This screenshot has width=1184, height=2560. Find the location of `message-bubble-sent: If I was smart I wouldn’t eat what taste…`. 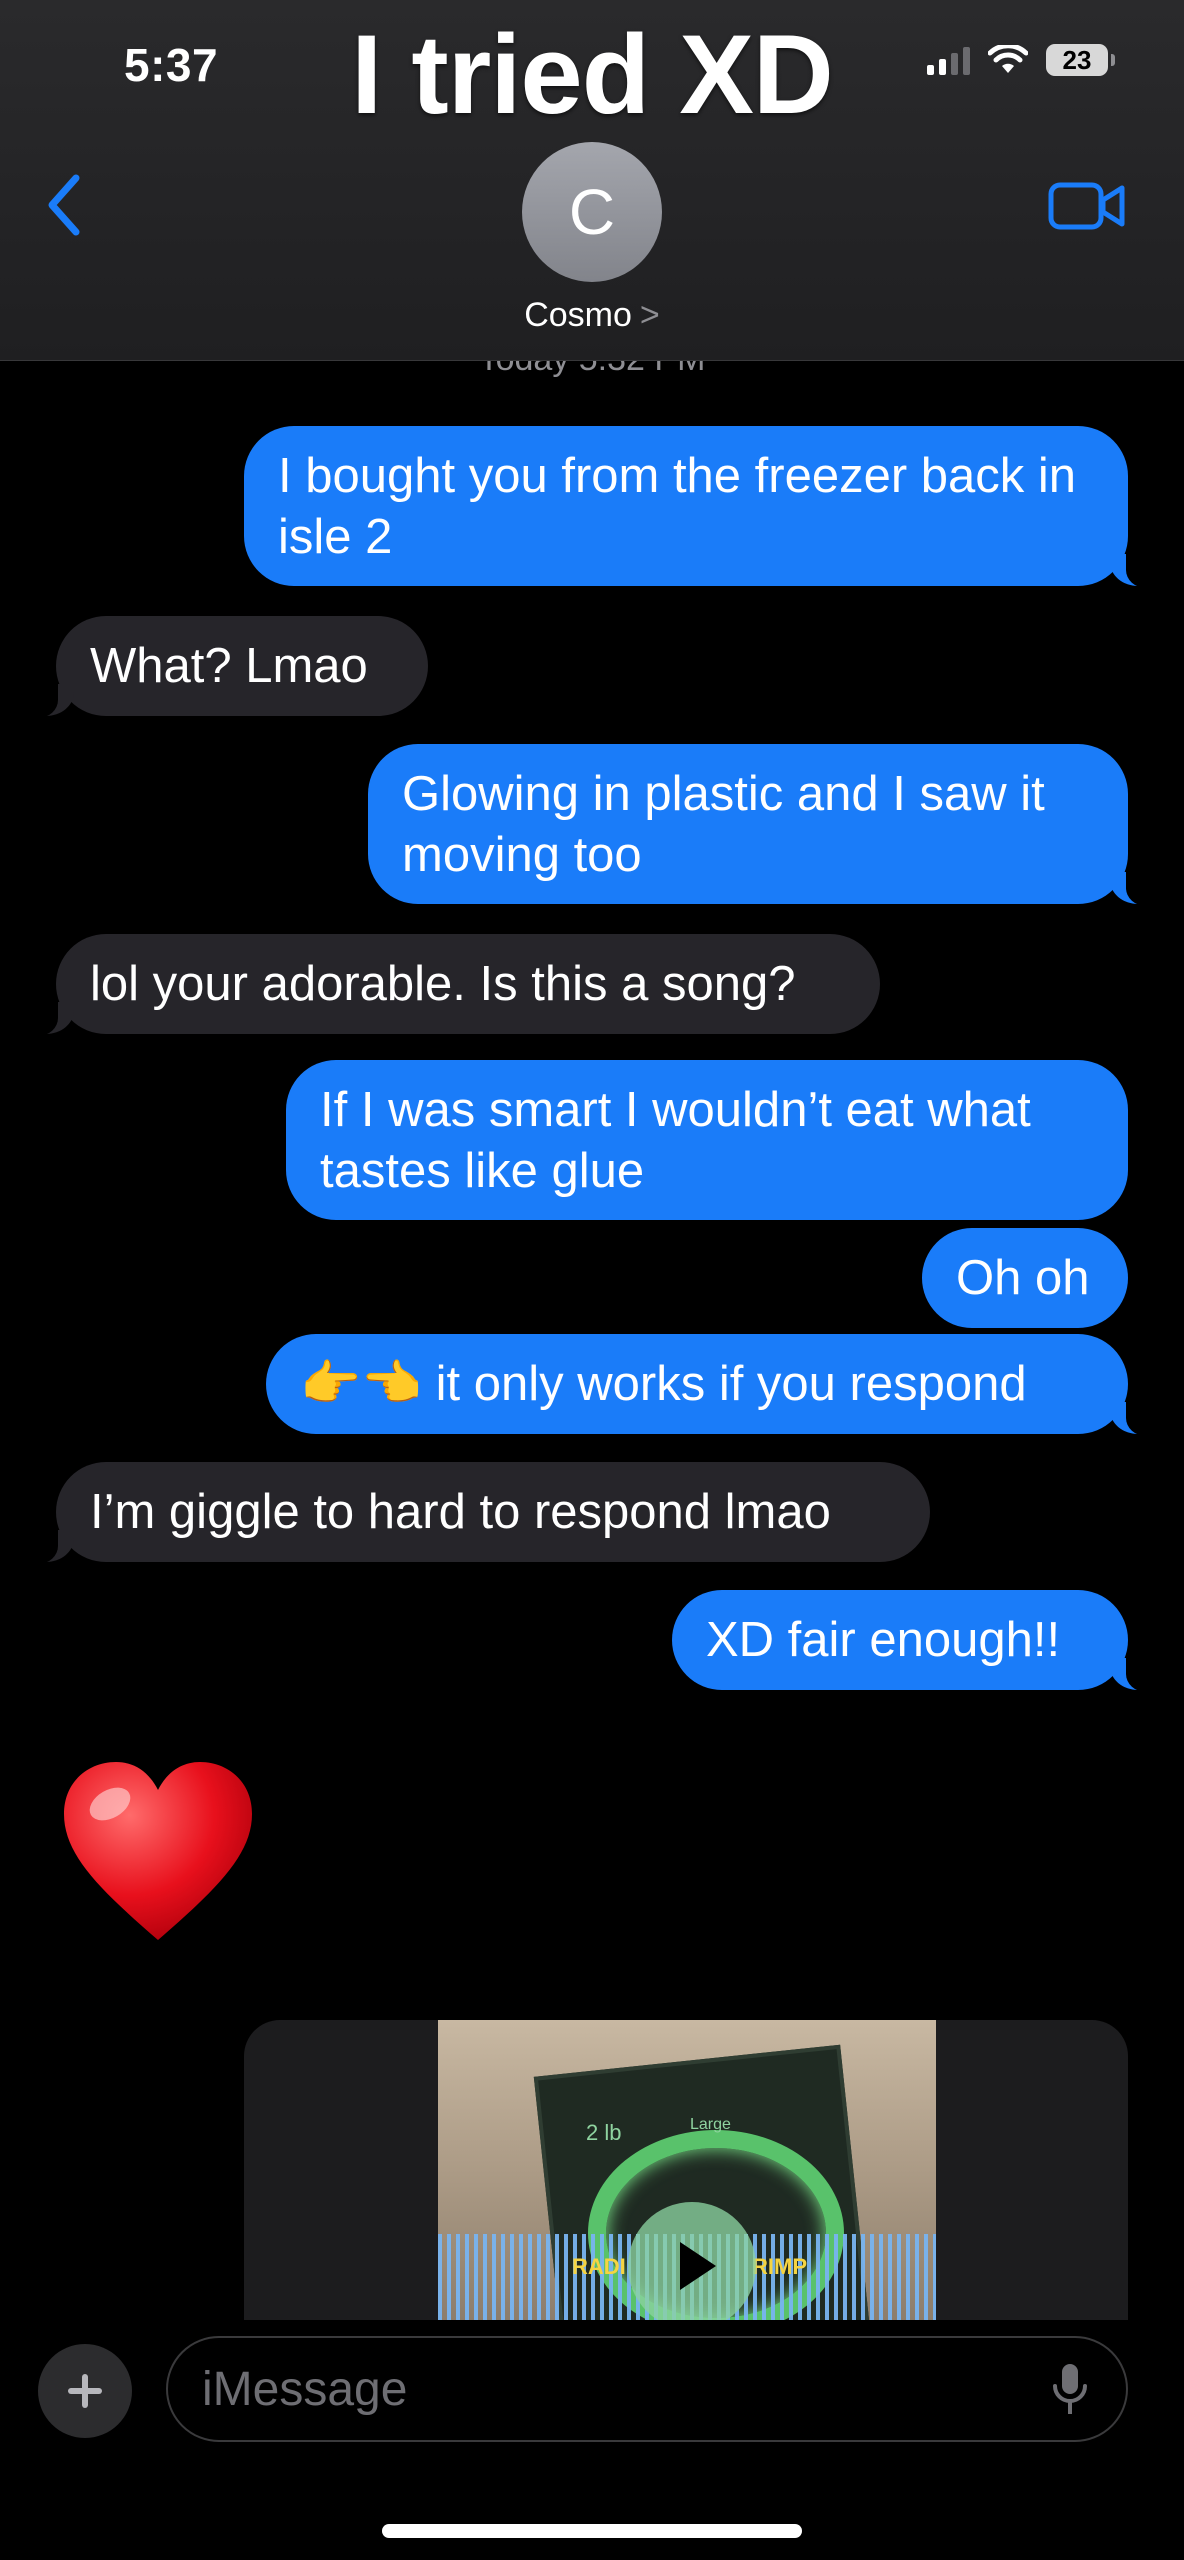

message-bubble-sent: If I was smart I wouldn’t eat what taste… is located at coordinates (707, 1140).